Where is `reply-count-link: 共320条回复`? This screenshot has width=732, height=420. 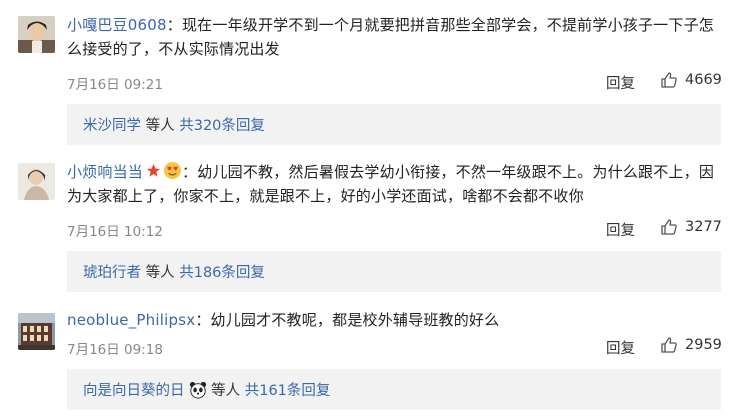 reply-count-link: 共320条回复 is located at coordinates (222, 124).